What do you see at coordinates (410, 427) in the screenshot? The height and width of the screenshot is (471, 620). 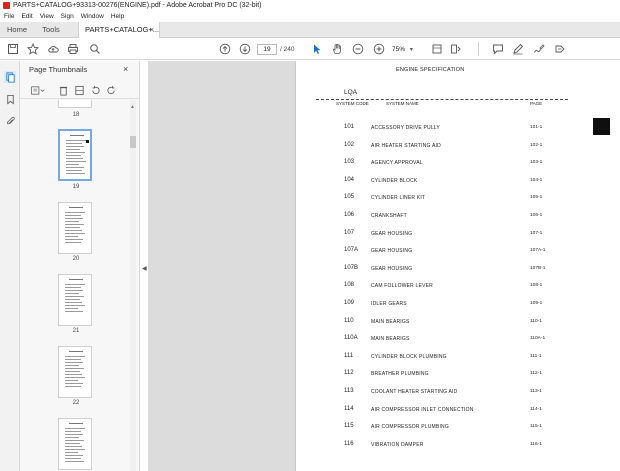 I see `system-name: AIR COMPRESSOR PLUMBING` at bounding box center [410, 427].